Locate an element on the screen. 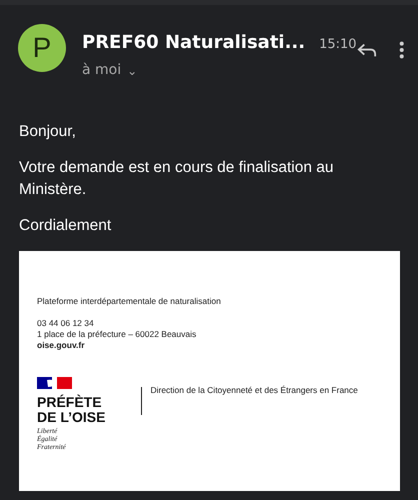  recipient-label: à moi is located at coordinates (102, 70).